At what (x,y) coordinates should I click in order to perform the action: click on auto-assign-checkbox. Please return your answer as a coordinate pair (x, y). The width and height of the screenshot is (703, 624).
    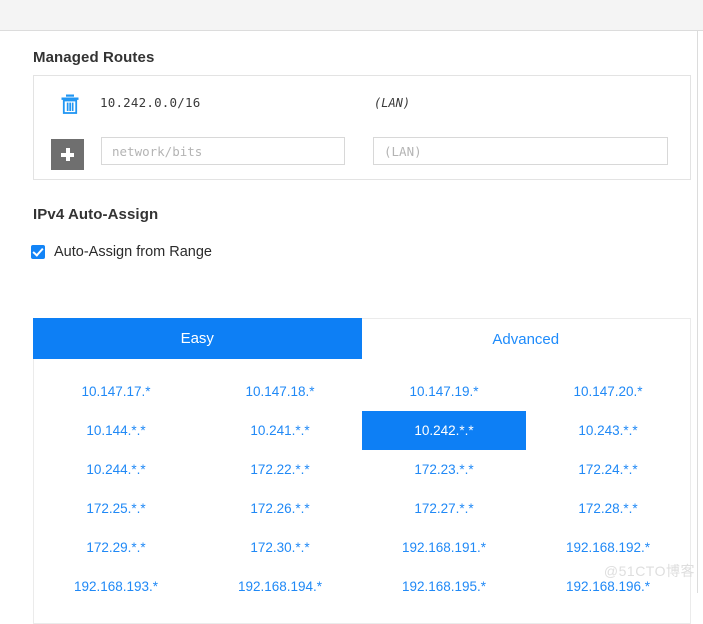
    Looking at the image, I should click on (38, 252).